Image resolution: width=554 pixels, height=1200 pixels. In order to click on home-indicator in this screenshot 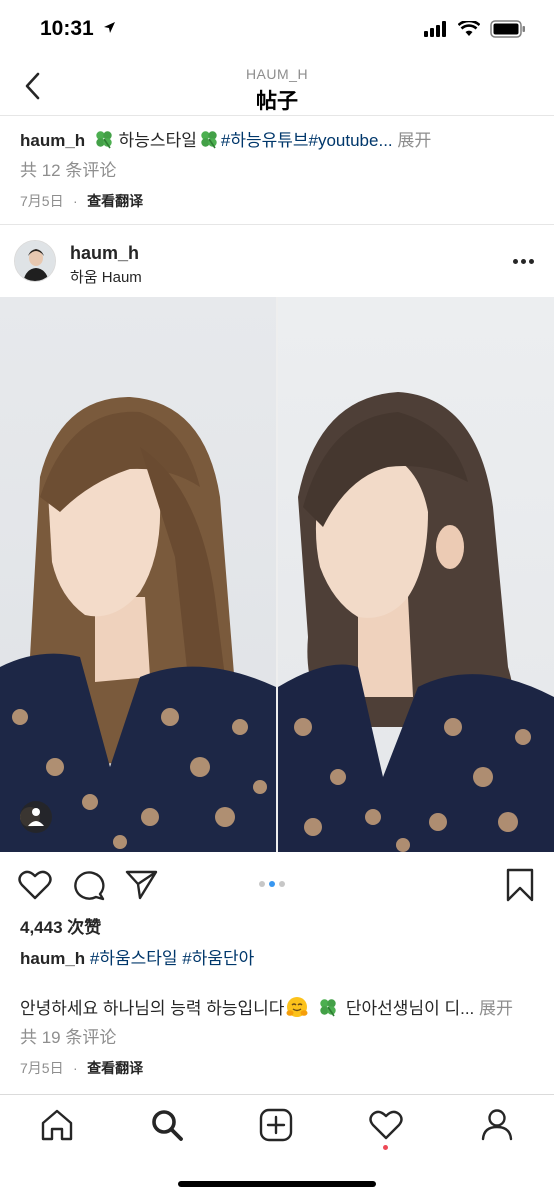, I will do `click(277, 1184)`.